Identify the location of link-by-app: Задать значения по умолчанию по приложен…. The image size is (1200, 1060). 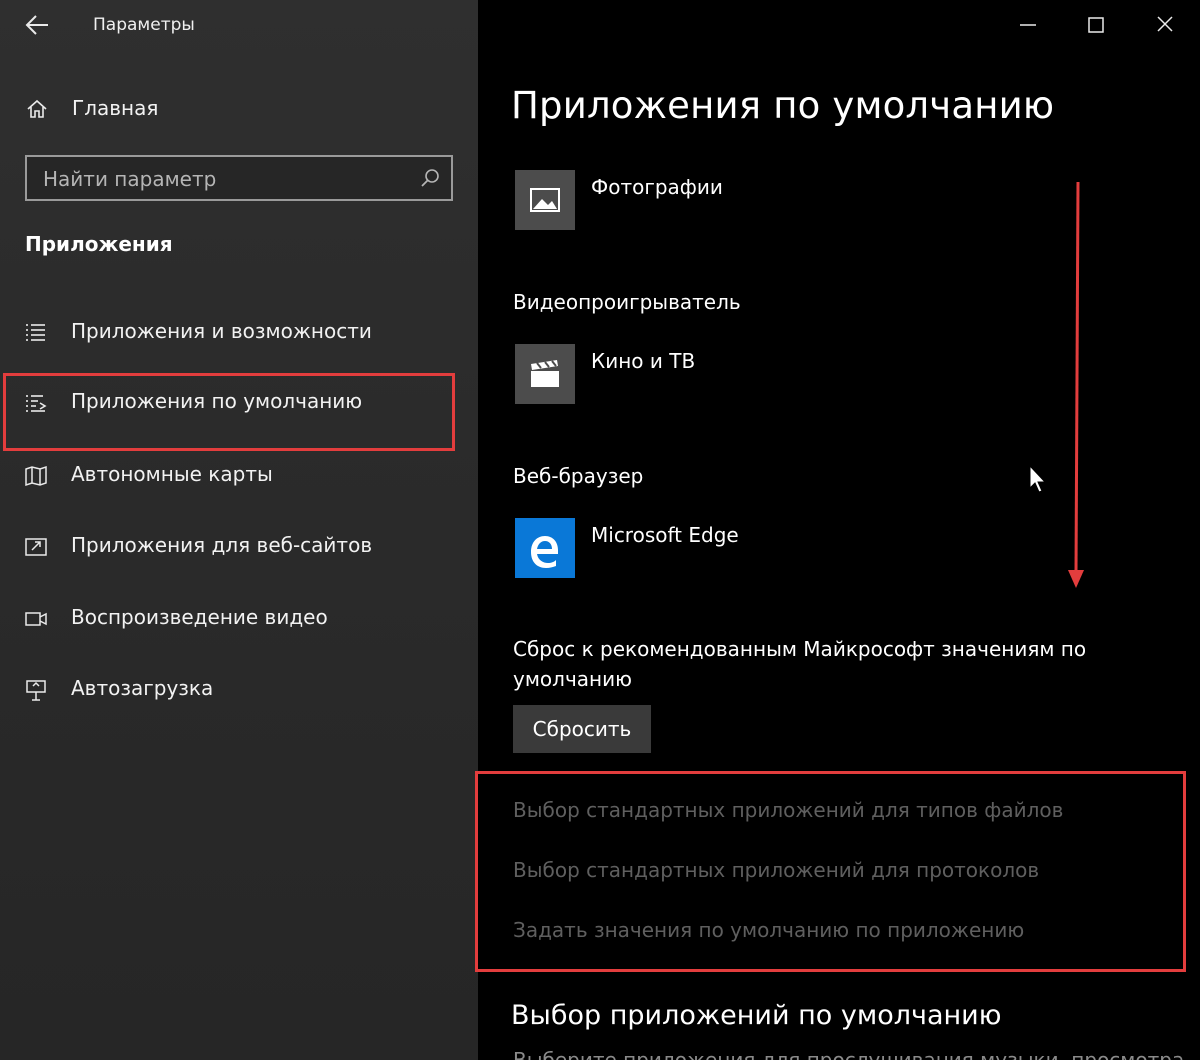
(768, 930).